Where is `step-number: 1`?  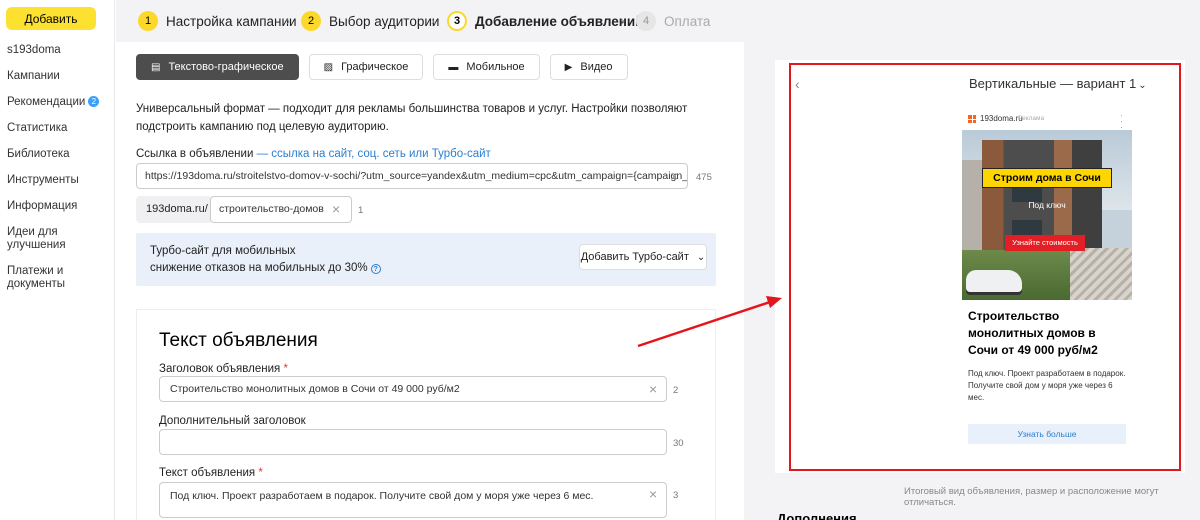
step-number: 1 is located at coordinates (148, 21).